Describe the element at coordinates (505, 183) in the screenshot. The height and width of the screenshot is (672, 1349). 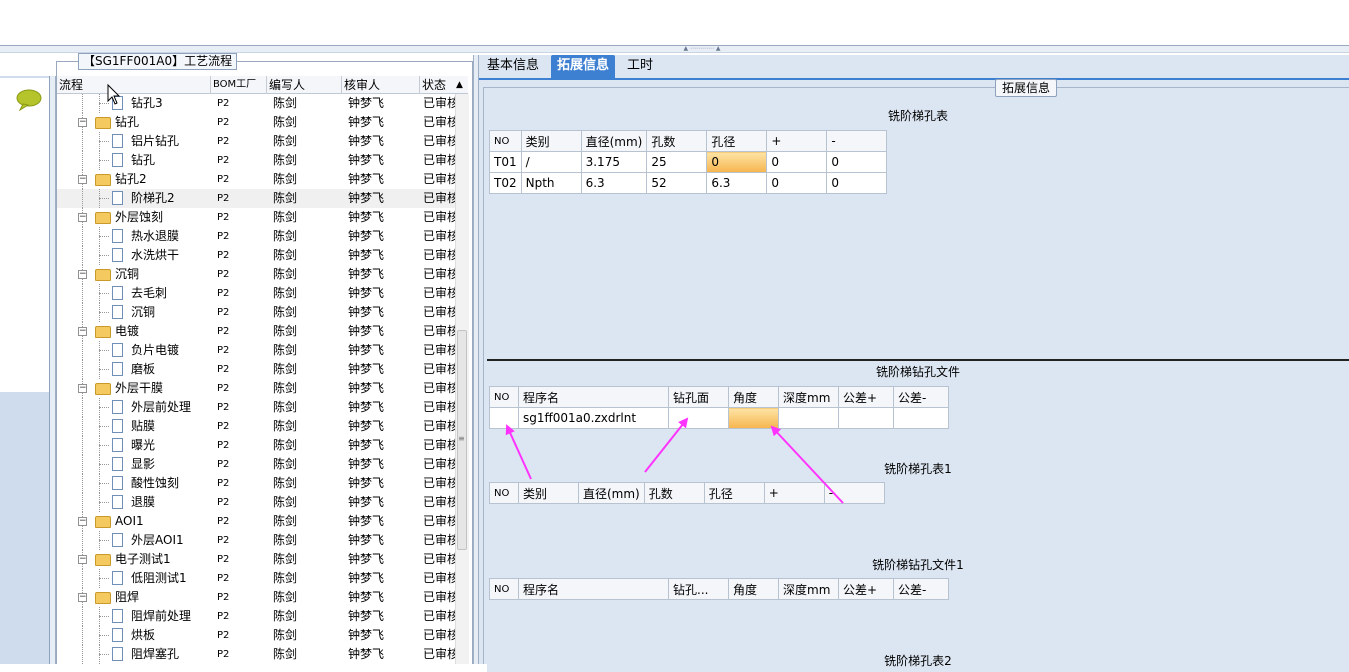
I see `table-cell: T02` at that location.